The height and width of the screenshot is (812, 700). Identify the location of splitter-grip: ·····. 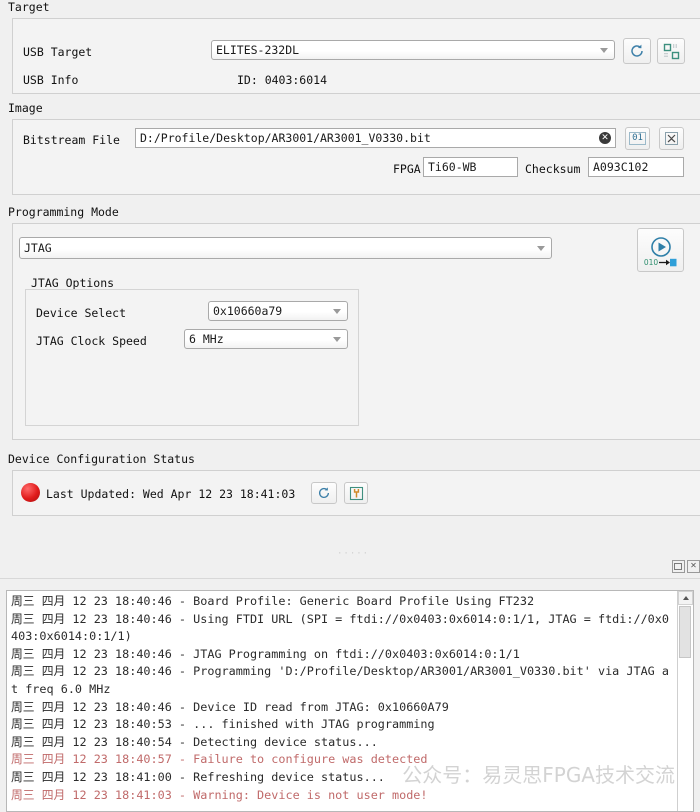
(353, 554).